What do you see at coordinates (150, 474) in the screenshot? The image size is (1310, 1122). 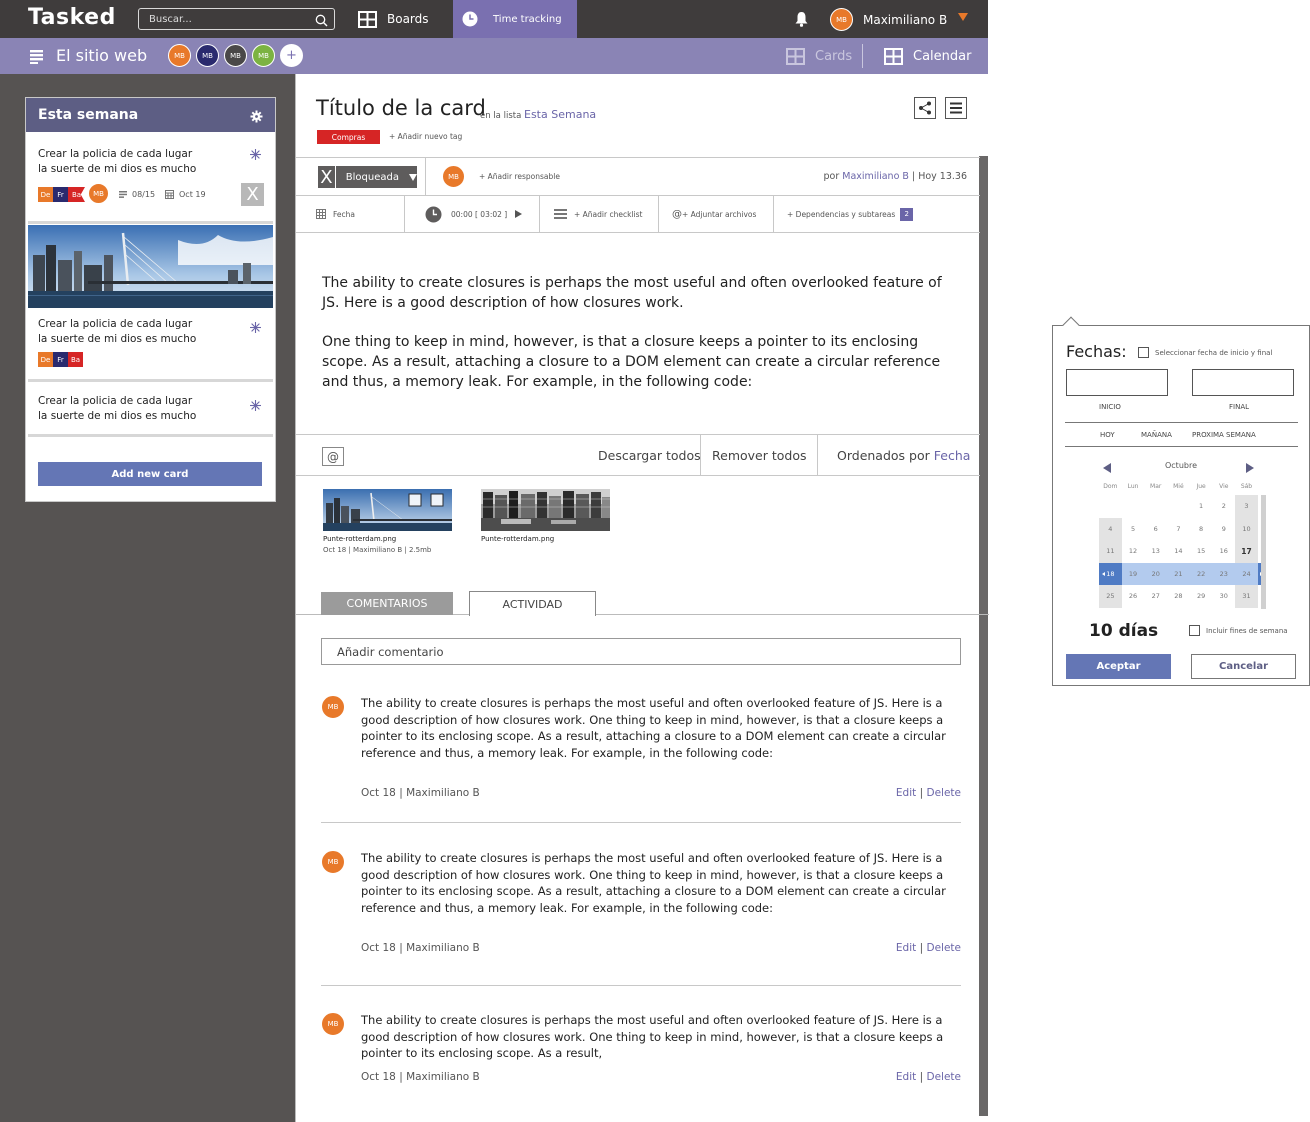 I see `add-new-card-button: Add new card` at bounding box center [150, 474].